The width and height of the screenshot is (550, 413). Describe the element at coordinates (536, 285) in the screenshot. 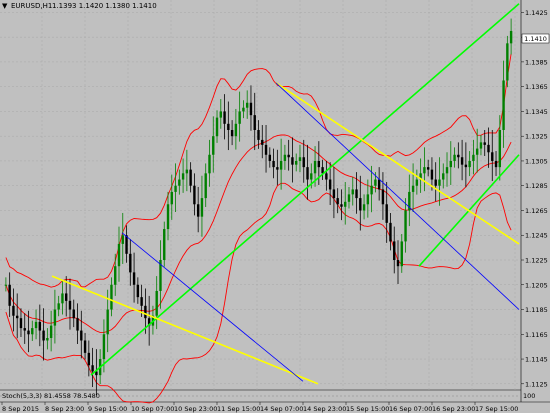

I see `price-tick-label: 1.1205` at that location.